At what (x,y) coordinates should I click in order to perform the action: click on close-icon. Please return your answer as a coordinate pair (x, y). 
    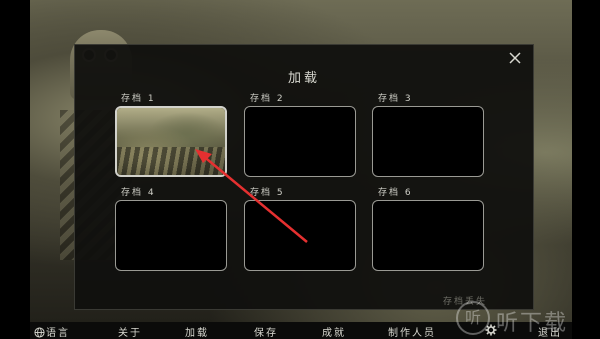
    Looking at the image, I should click on (515, 58).